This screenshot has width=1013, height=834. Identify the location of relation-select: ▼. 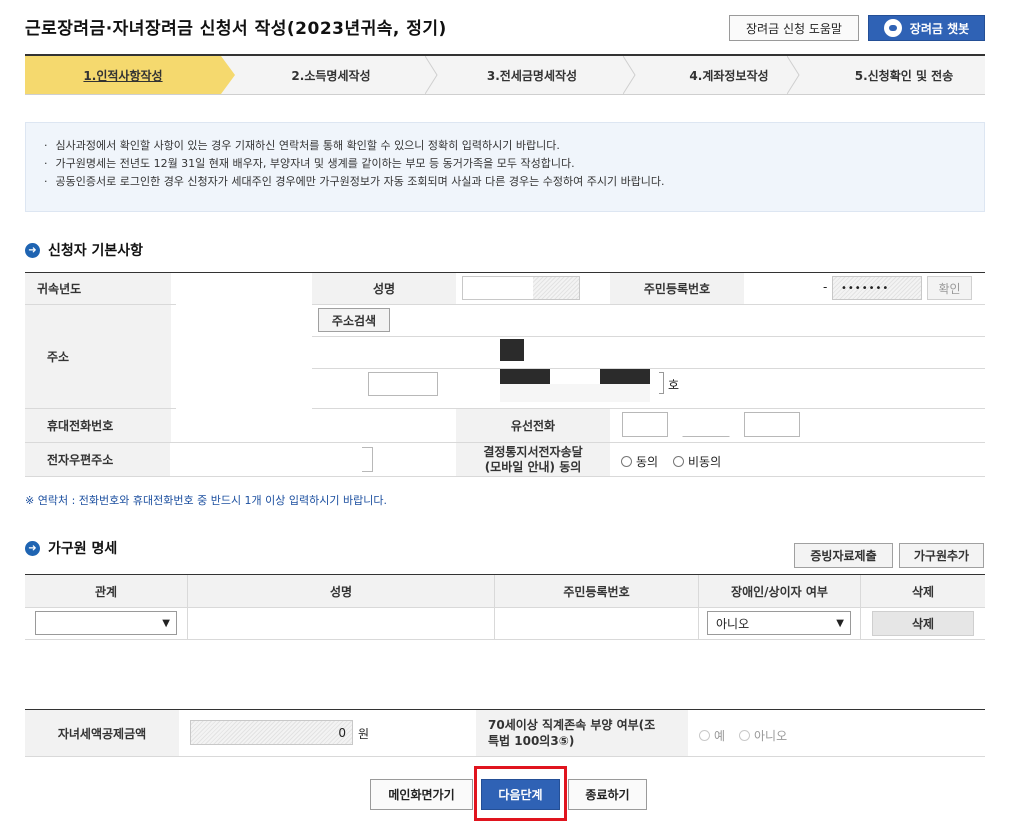
(106, 623).